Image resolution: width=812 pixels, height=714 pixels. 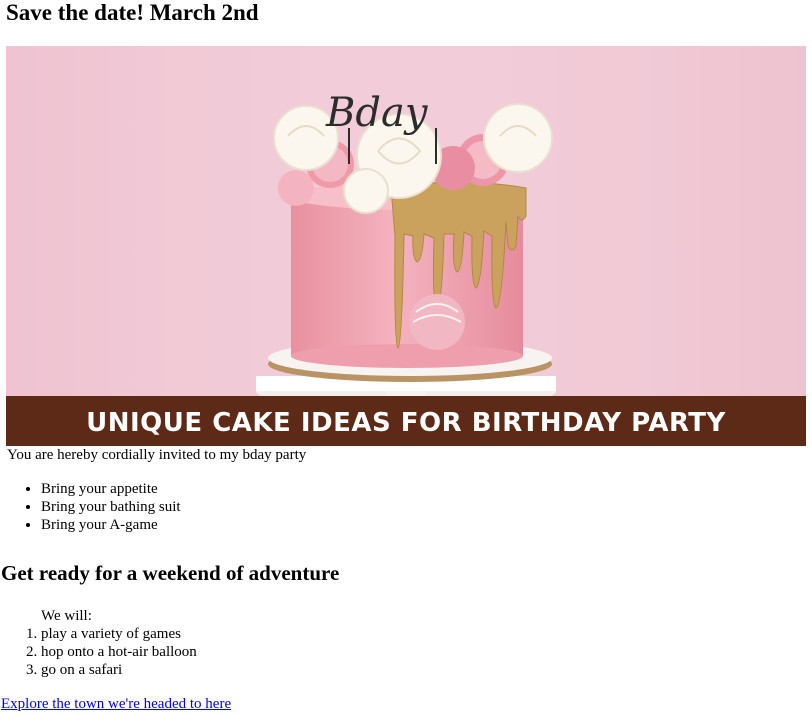 I want to click on list-item: Bring your A-game, so click(x=111, y=525).